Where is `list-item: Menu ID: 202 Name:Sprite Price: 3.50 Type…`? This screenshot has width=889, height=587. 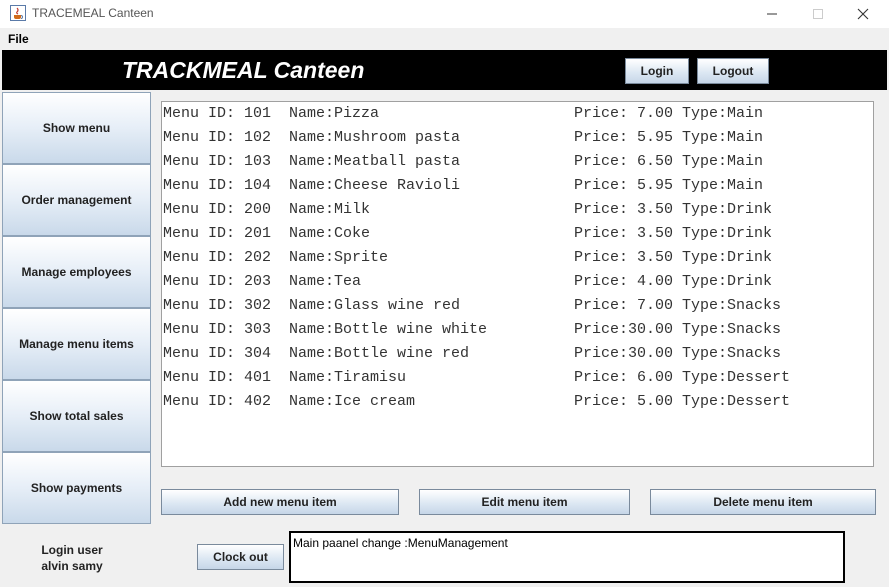
list-item: Menu ID: 202 Name:Sprite Price: 3.50 Type… is located at coordinates (467, 261).